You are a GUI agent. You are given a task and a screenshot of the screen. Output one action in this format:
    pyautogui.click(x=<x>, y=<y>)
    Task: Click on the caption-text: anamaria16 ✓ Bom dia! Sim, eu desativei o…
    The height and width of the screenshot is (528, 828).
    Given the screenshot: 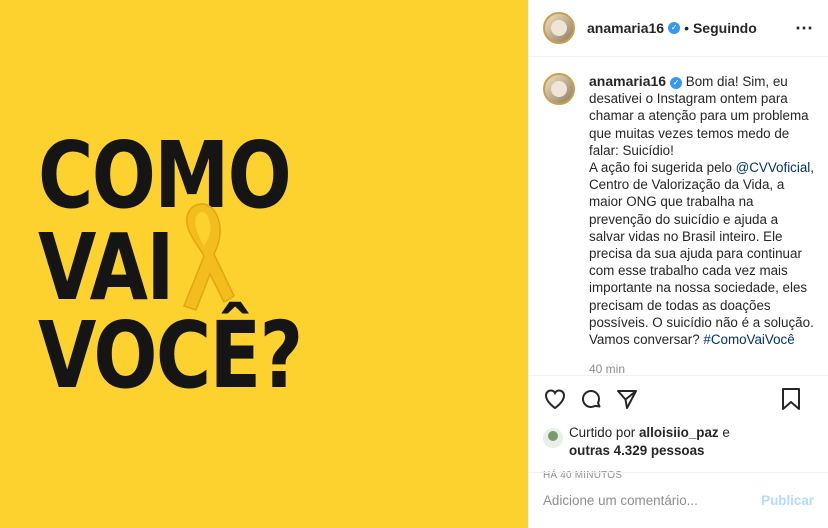 What is the action you would take?
    pyautogui.click(x=701, y=210)
    